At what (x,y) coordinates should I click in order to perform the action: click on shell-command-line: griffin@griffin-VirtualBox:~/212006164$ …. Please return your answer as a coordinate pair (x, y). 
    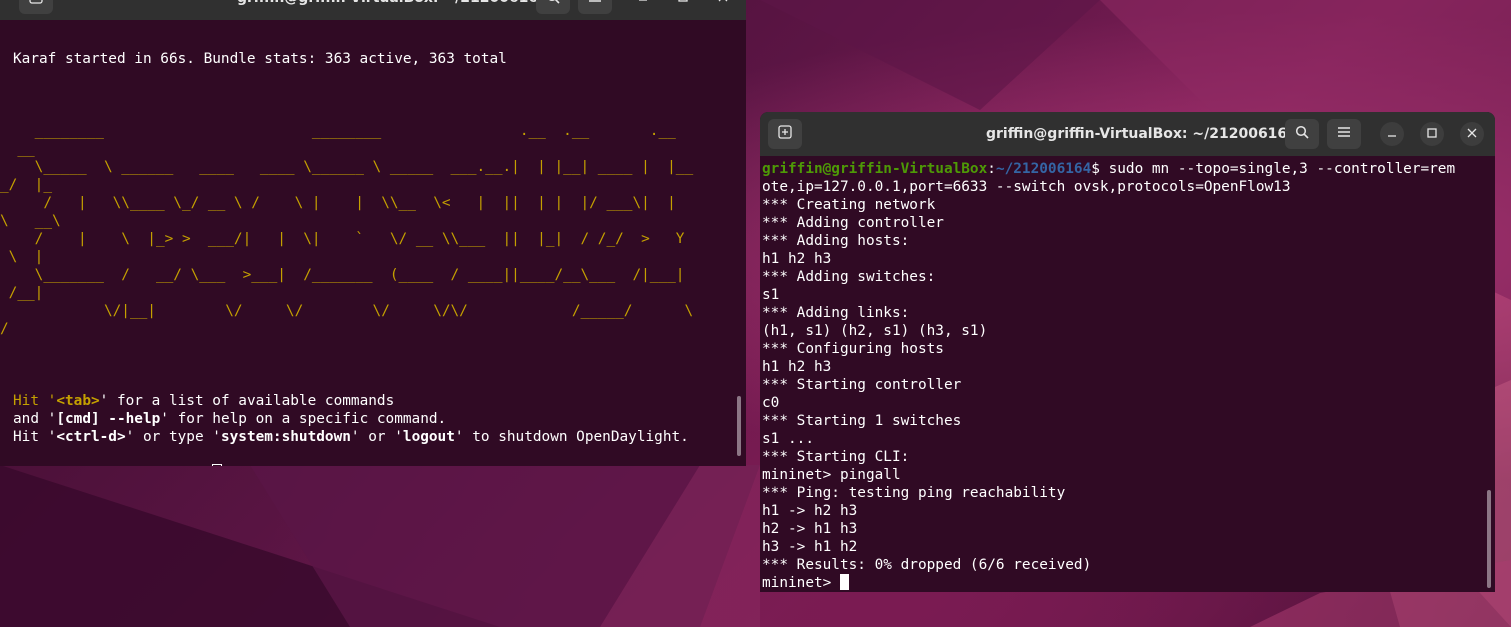
    Looking at the image, I should click on (1109, 169).